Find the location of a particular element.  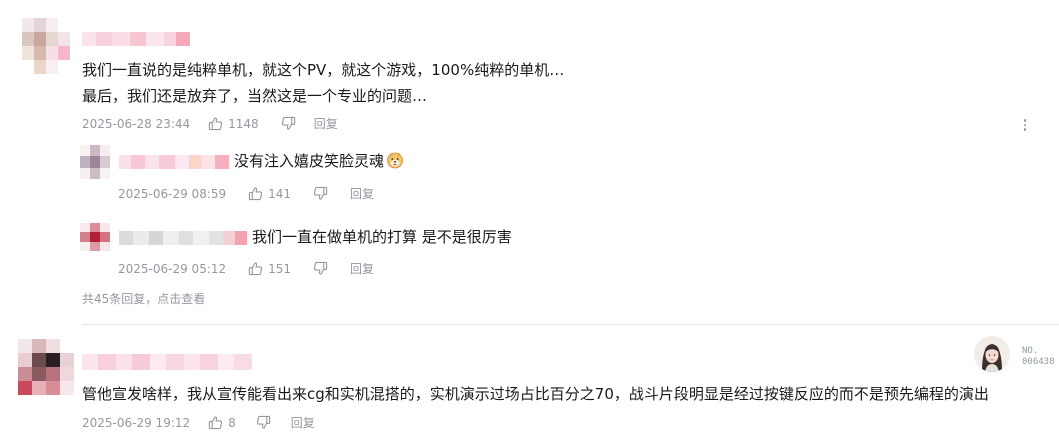

like-button: 1148 is located at coordinates (233, 123).